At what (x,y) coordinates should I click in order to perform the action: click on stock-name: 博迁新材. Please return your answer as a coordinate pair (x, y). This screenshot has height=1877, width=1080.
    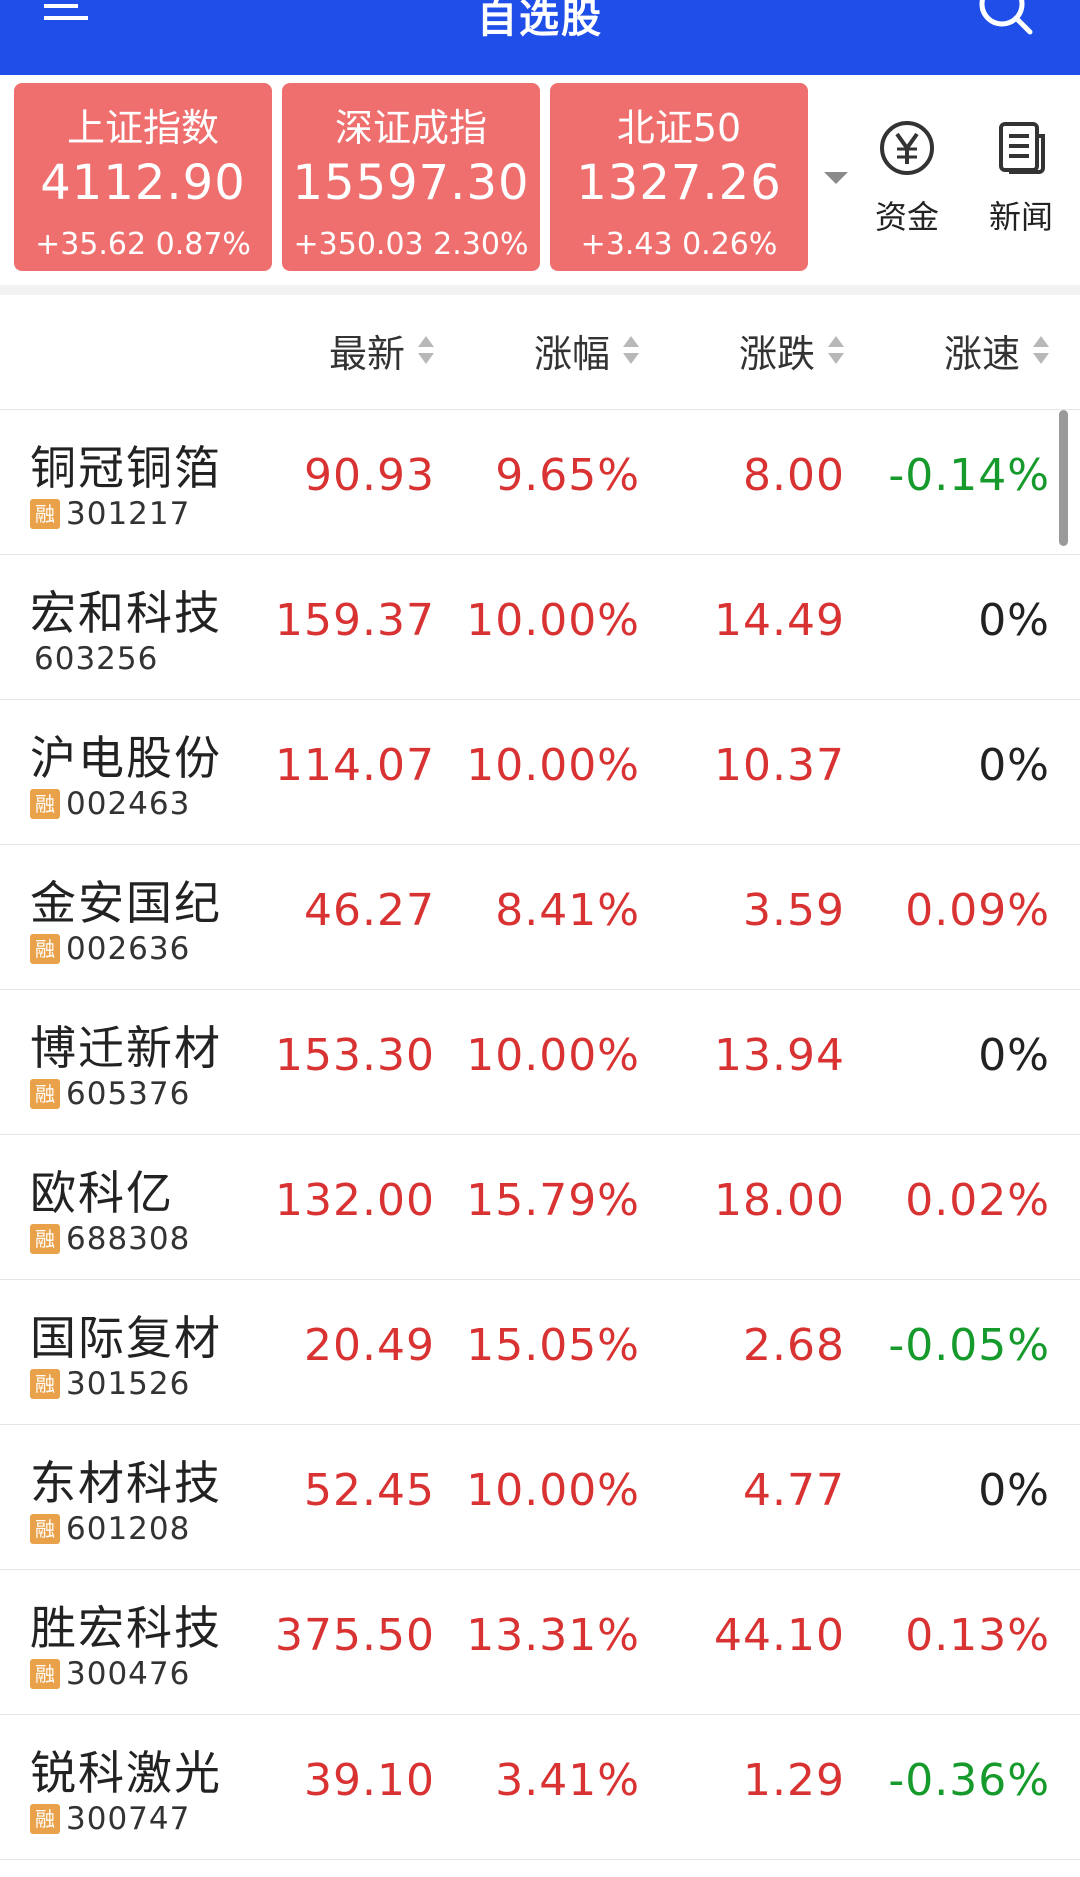
    Looking at the image, I should click on (126, 1048).